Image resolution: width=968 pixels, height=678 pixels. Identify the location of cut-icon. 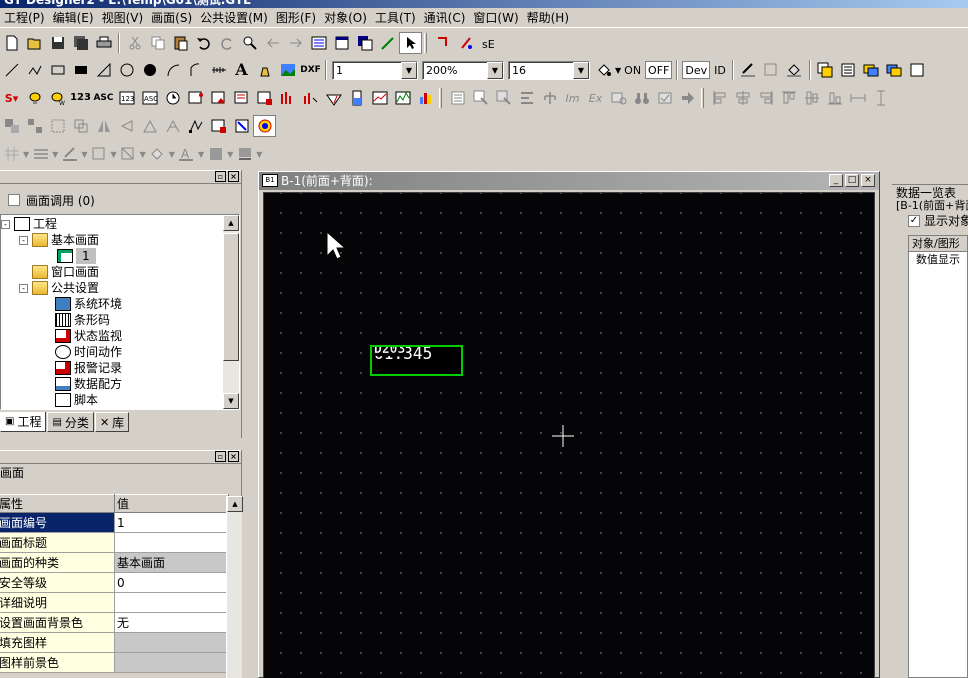
(134, 43).